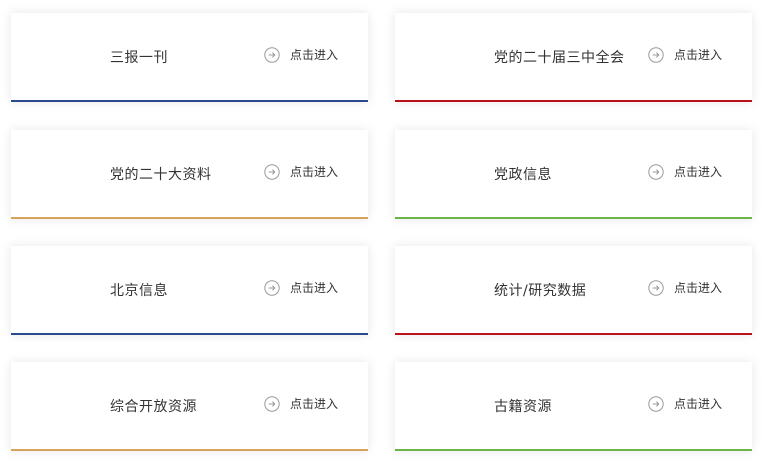  Describe the element at coordinates (139, 58) in the screenshot. I see `card-title: 三报一刊` at that location.